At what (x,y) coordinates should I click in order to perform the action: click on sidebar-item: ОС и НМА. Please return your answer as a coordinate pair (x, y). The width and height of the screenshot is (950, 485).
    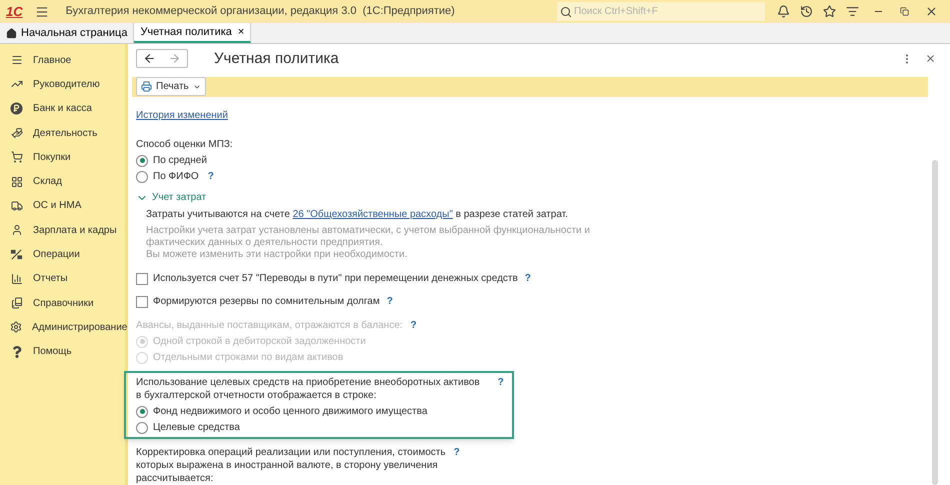
    Looking at the image, I should click on (57, 205).